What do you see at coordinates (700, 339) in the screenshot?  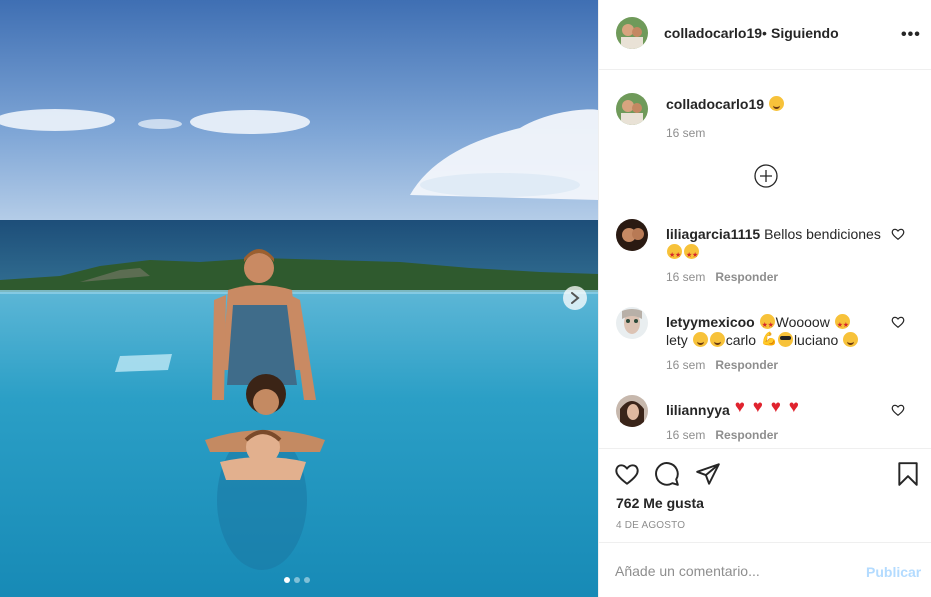 I see `smile-emoji` at bounding box center [700, 339].